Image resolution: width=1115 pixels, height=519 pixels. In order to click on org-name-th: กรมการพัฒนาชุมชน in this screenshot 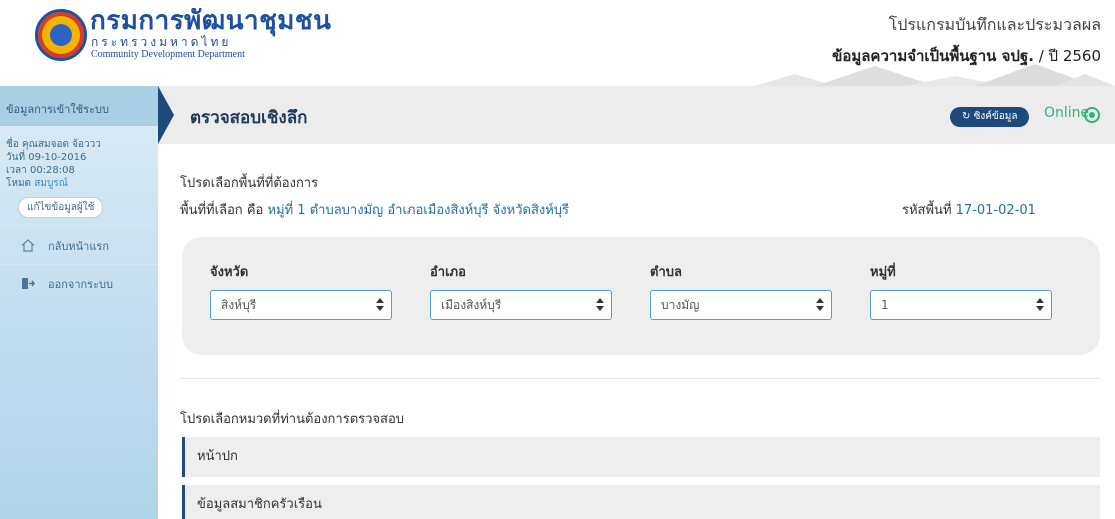, I will do `click(211, 21)`.